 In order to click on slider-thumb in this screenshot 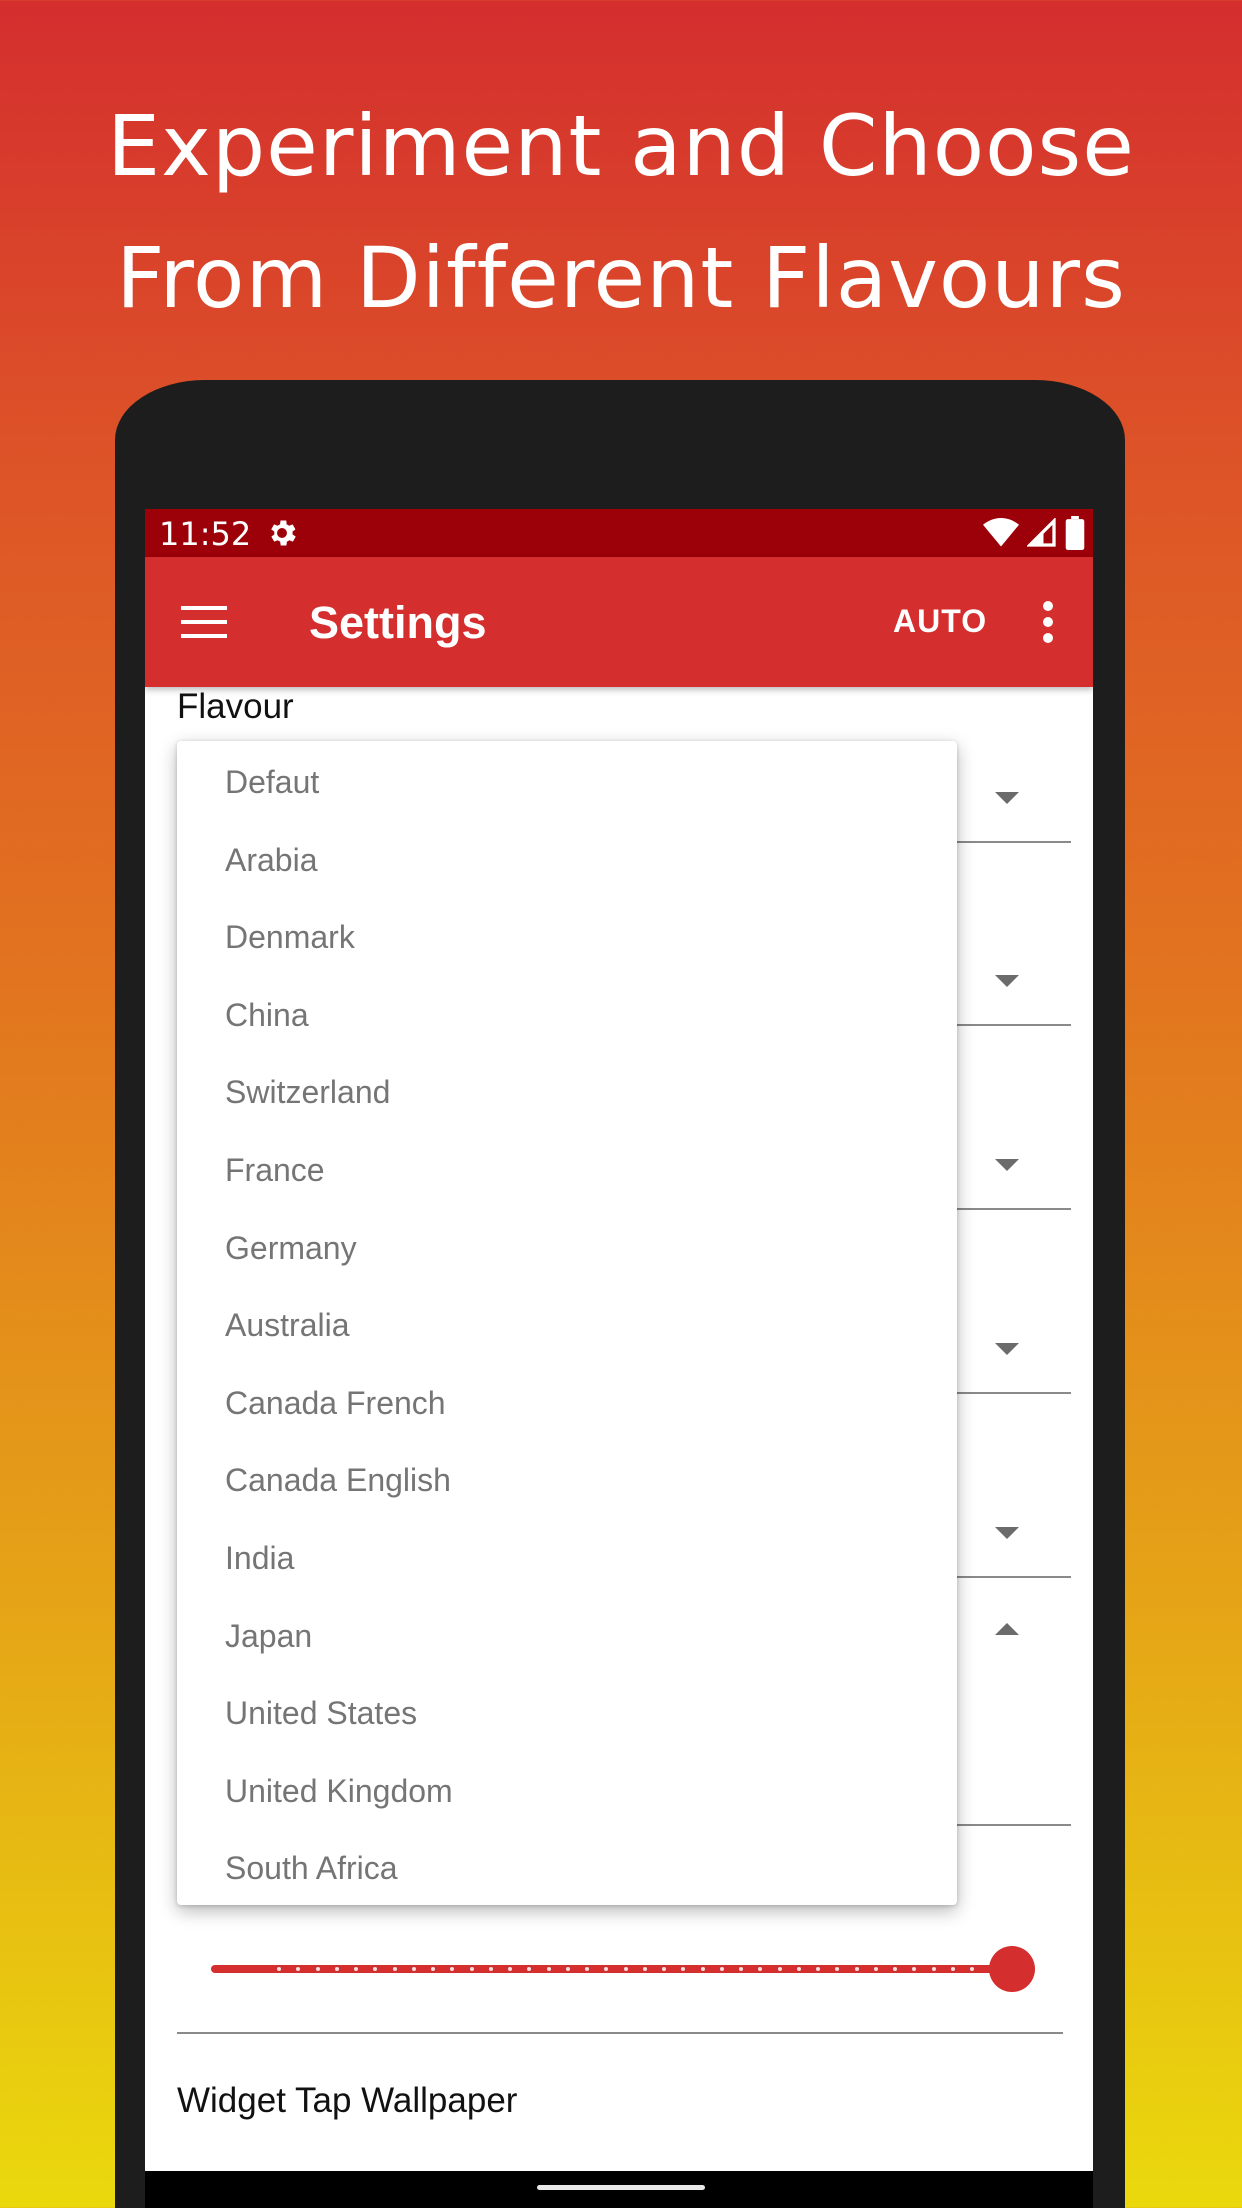, I will do `click(1012, 1969)`.